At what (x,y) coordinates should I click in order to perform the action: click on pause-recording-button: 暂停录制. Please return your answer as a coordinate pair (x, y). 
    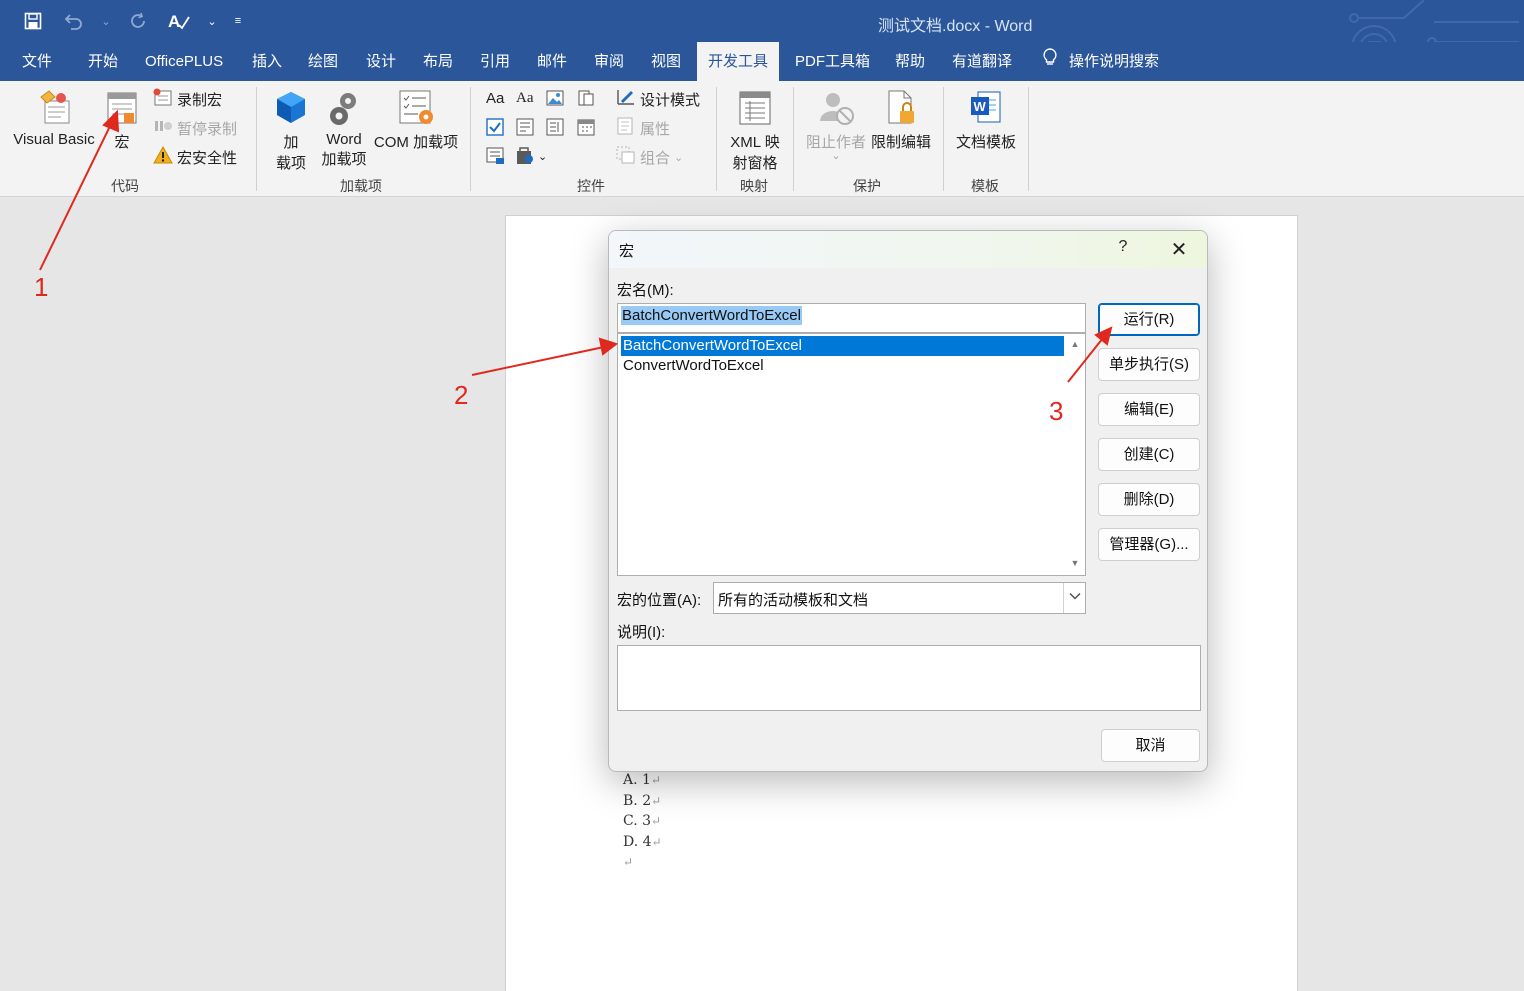
    Looking at the image, I should click on (195, 128).